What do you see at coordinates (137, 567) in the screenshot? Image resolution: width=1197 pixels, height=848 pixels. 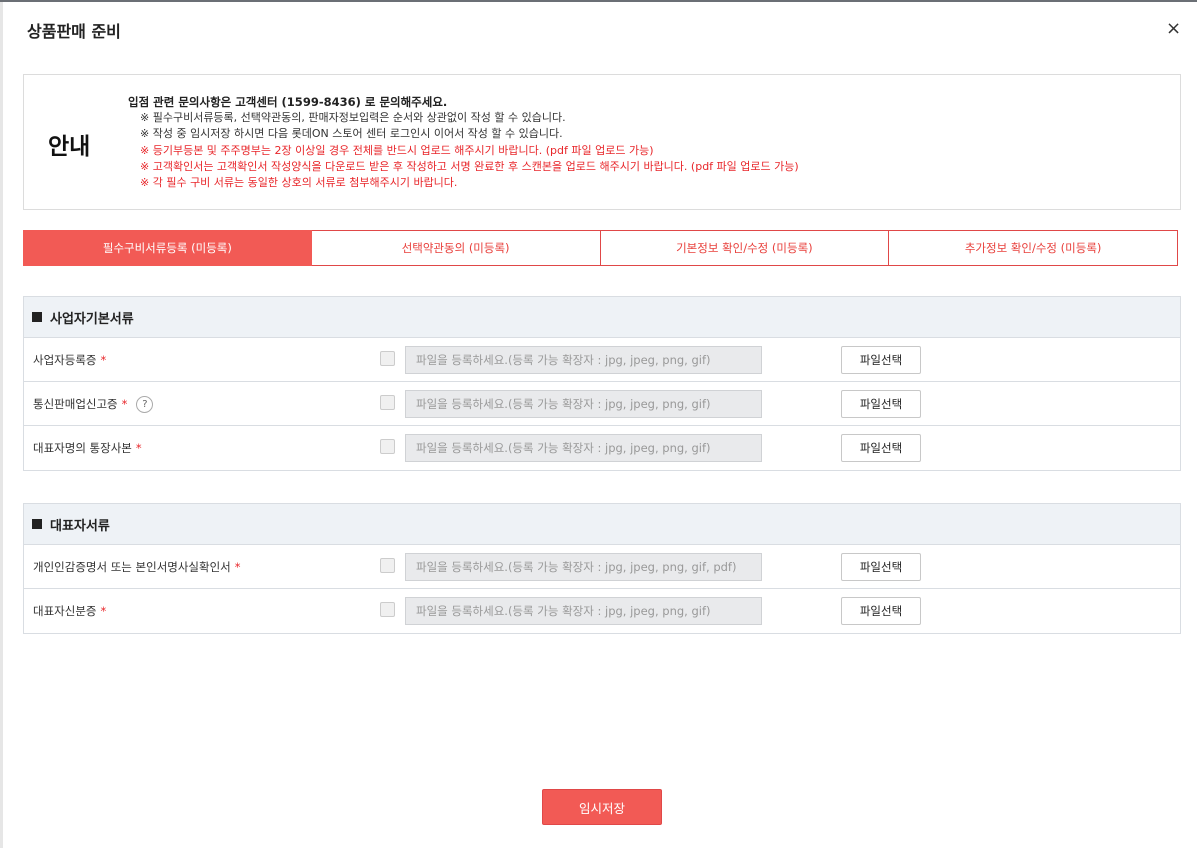 I see `row-label: 개인인감증명서 또는 본인서명사실확인서 *` at bounding box center [137, 567].